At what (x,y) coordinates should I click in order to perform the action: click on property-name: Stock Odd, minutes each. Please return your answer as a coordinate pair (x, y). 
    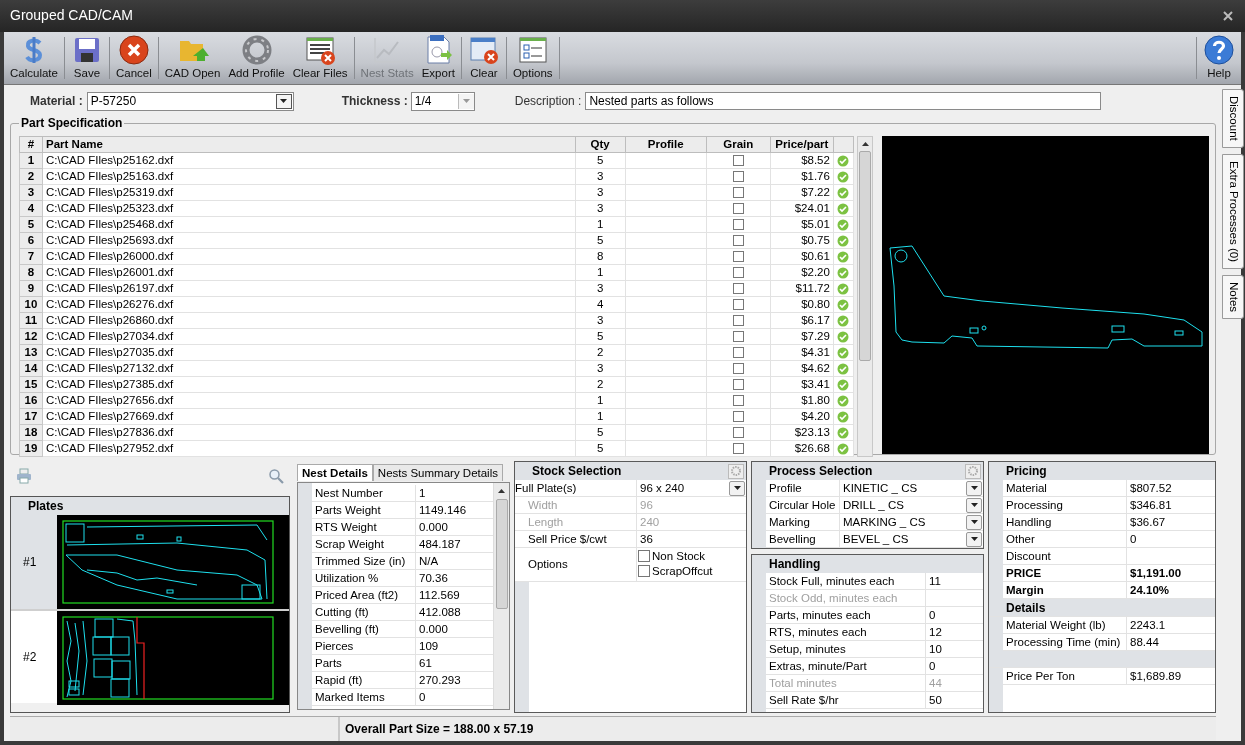
    Looking at the image, I should click on (846, 598).